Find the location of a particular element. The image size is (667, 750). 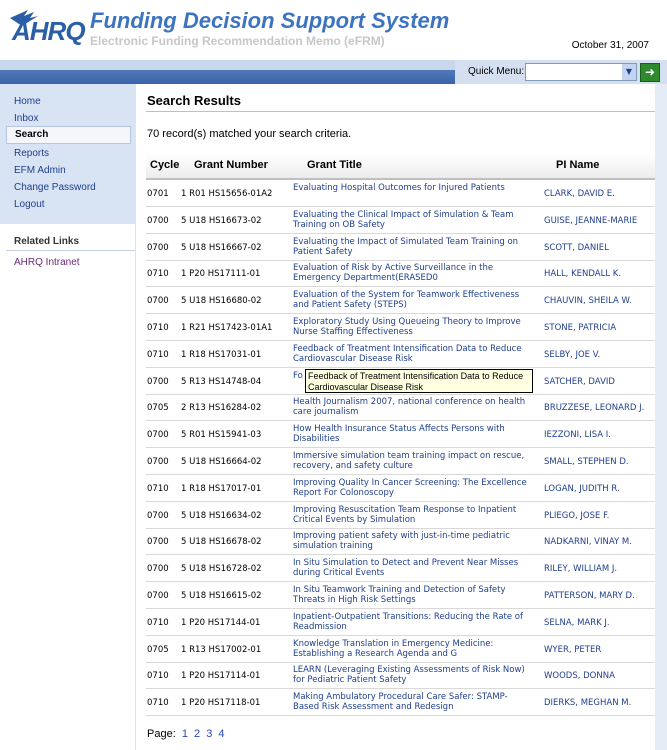

page-link-4: 4 is located at coordinates (221, 734).